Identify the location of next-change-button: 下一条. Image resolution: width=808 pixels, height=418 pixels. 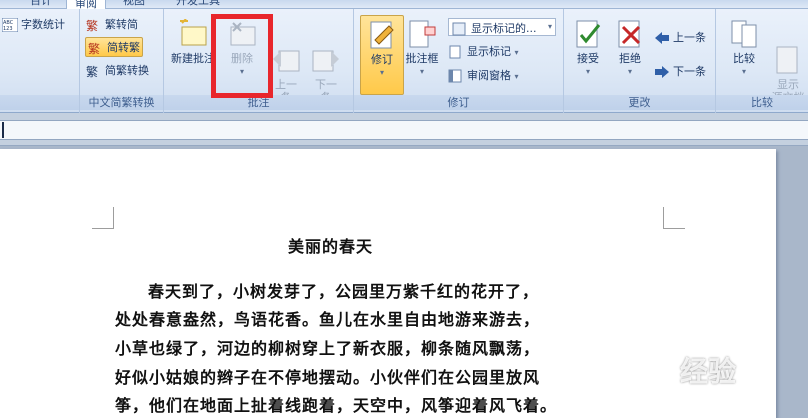
(680, 71).